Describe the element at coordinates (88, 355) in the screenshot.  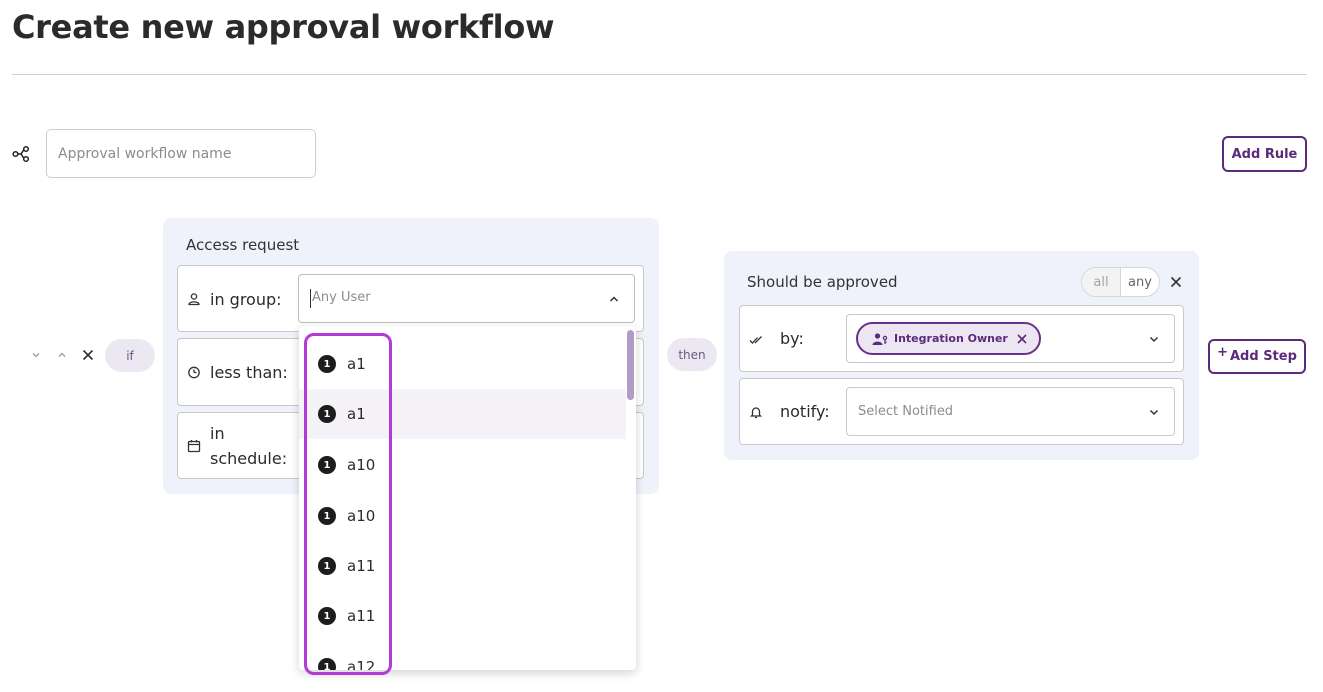
I see `delete-rule-icon` at that location.